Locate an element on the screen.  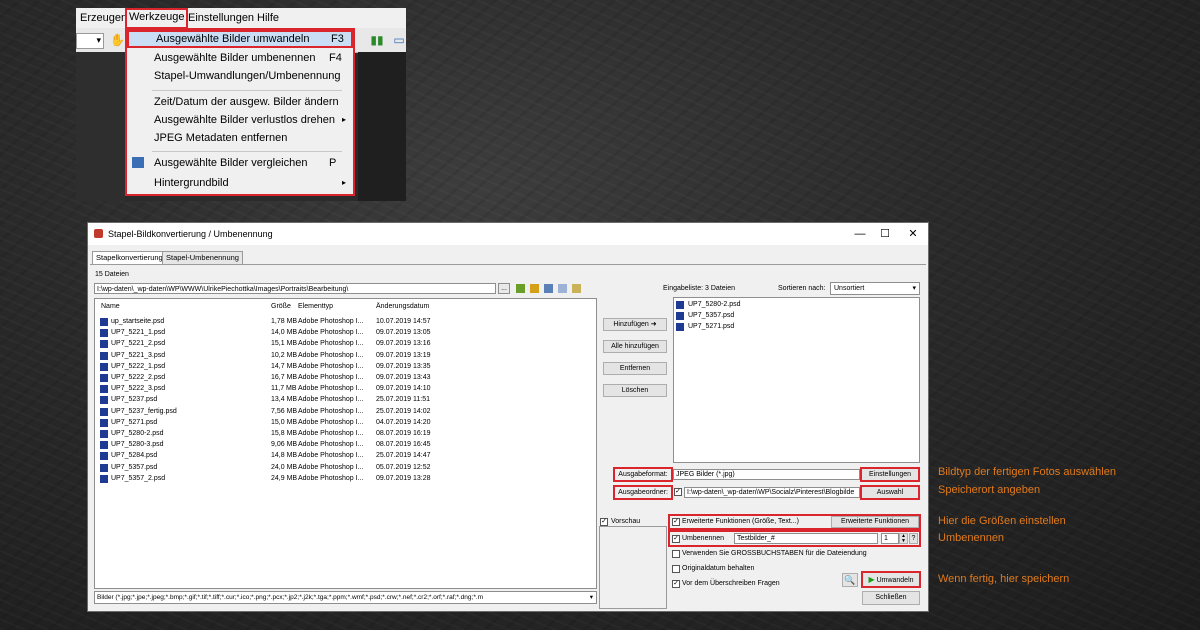
uppercase-checkbox is located at coordinates (676, 554).